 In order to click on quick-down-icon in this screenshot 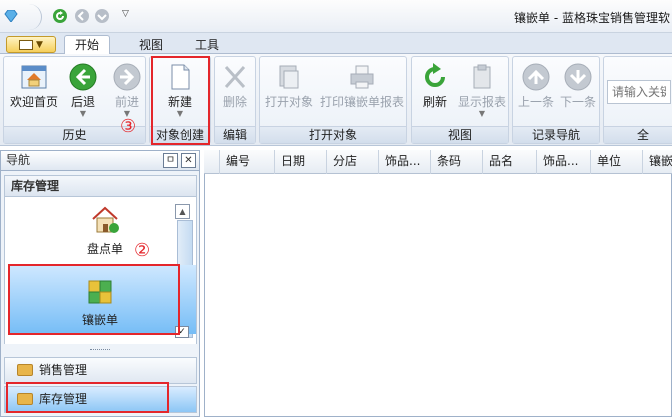, I will do `click(102, 16)`.